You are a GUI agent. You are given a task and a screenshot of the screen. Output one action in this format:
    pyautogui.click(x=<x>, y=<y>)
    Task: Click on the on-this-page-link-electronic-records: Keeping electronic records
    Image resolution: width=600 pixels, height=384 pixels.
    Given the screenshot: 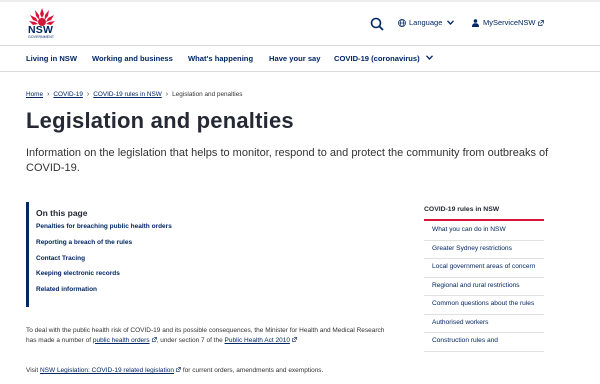 What is the action you would take?
    pyautogui.click(x=166, y=273)
    